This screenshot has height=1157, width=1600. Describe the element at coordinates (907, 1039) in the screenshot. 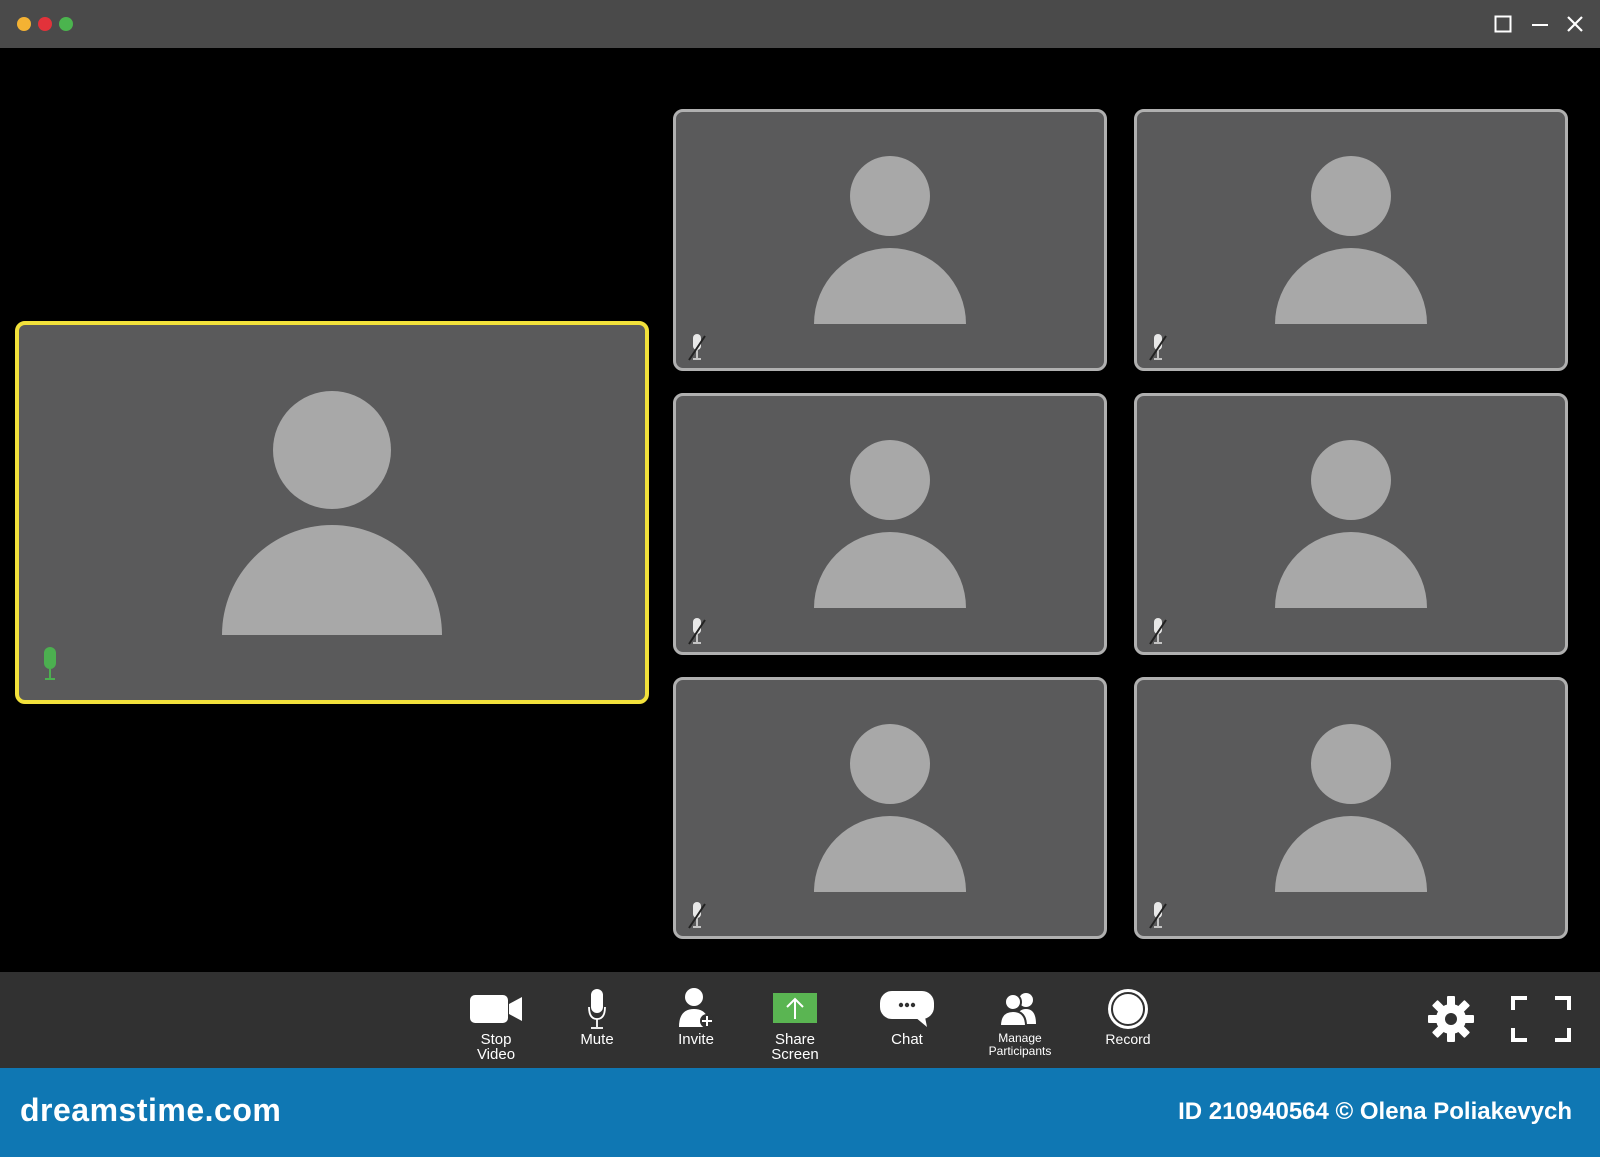

I see `chat-label: Chat` at that location.